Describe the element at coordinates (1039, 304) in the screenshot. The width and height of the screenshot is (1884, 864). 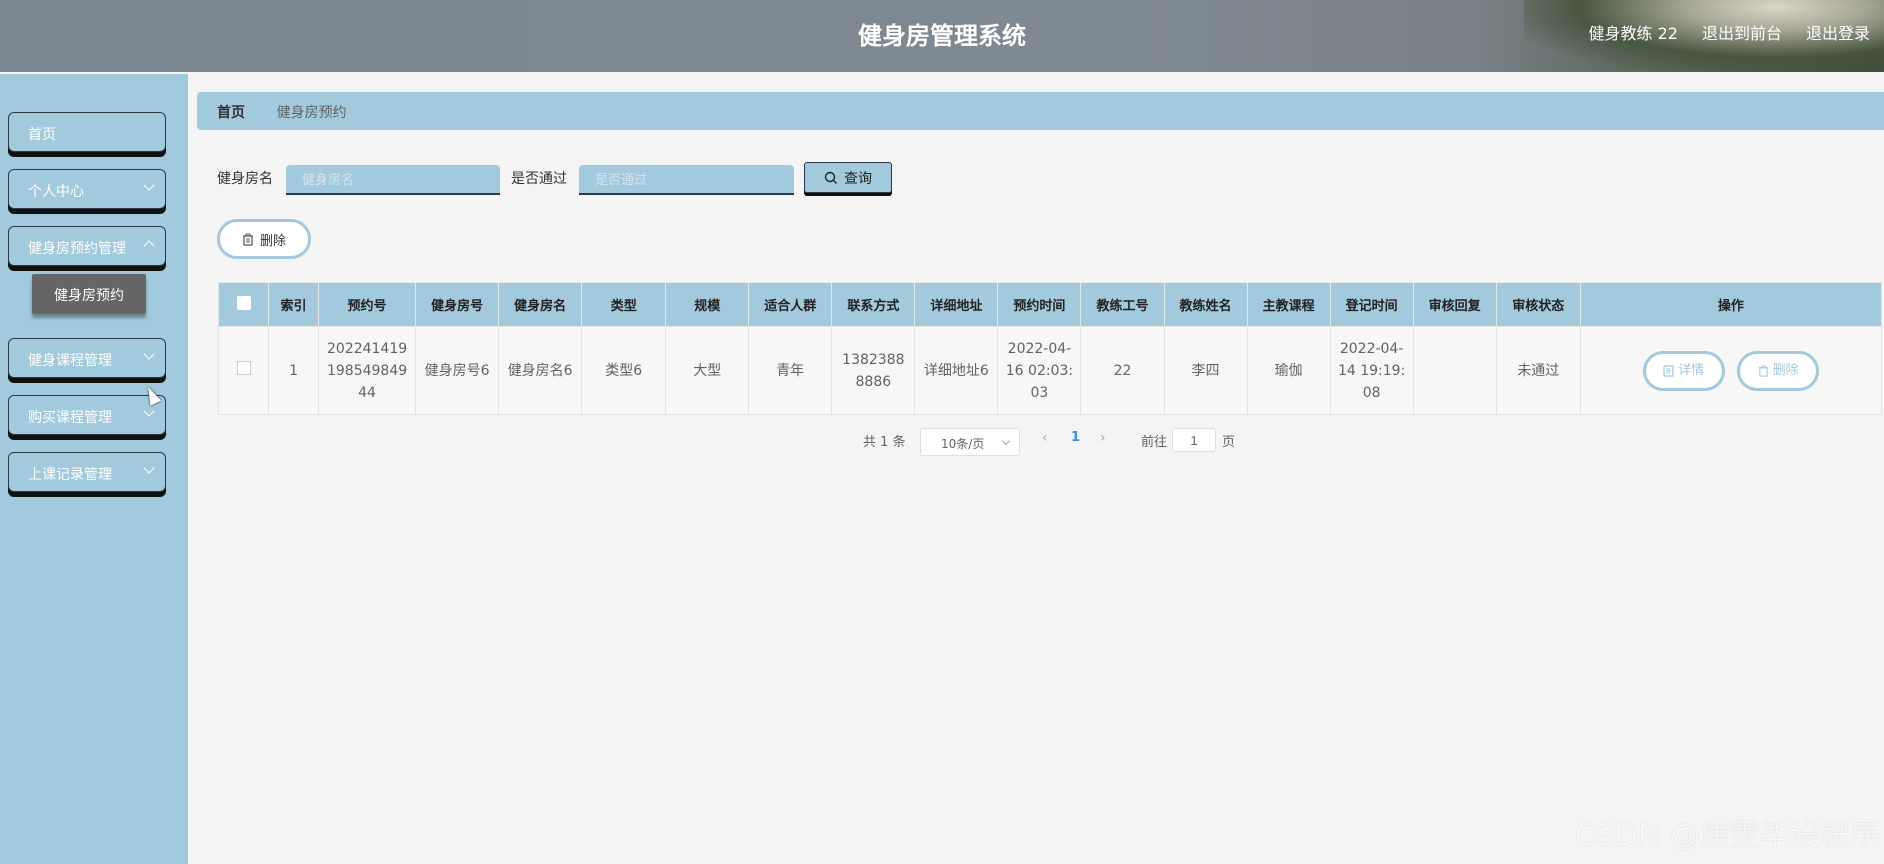
I see `column-header: 预约时间` at that location.